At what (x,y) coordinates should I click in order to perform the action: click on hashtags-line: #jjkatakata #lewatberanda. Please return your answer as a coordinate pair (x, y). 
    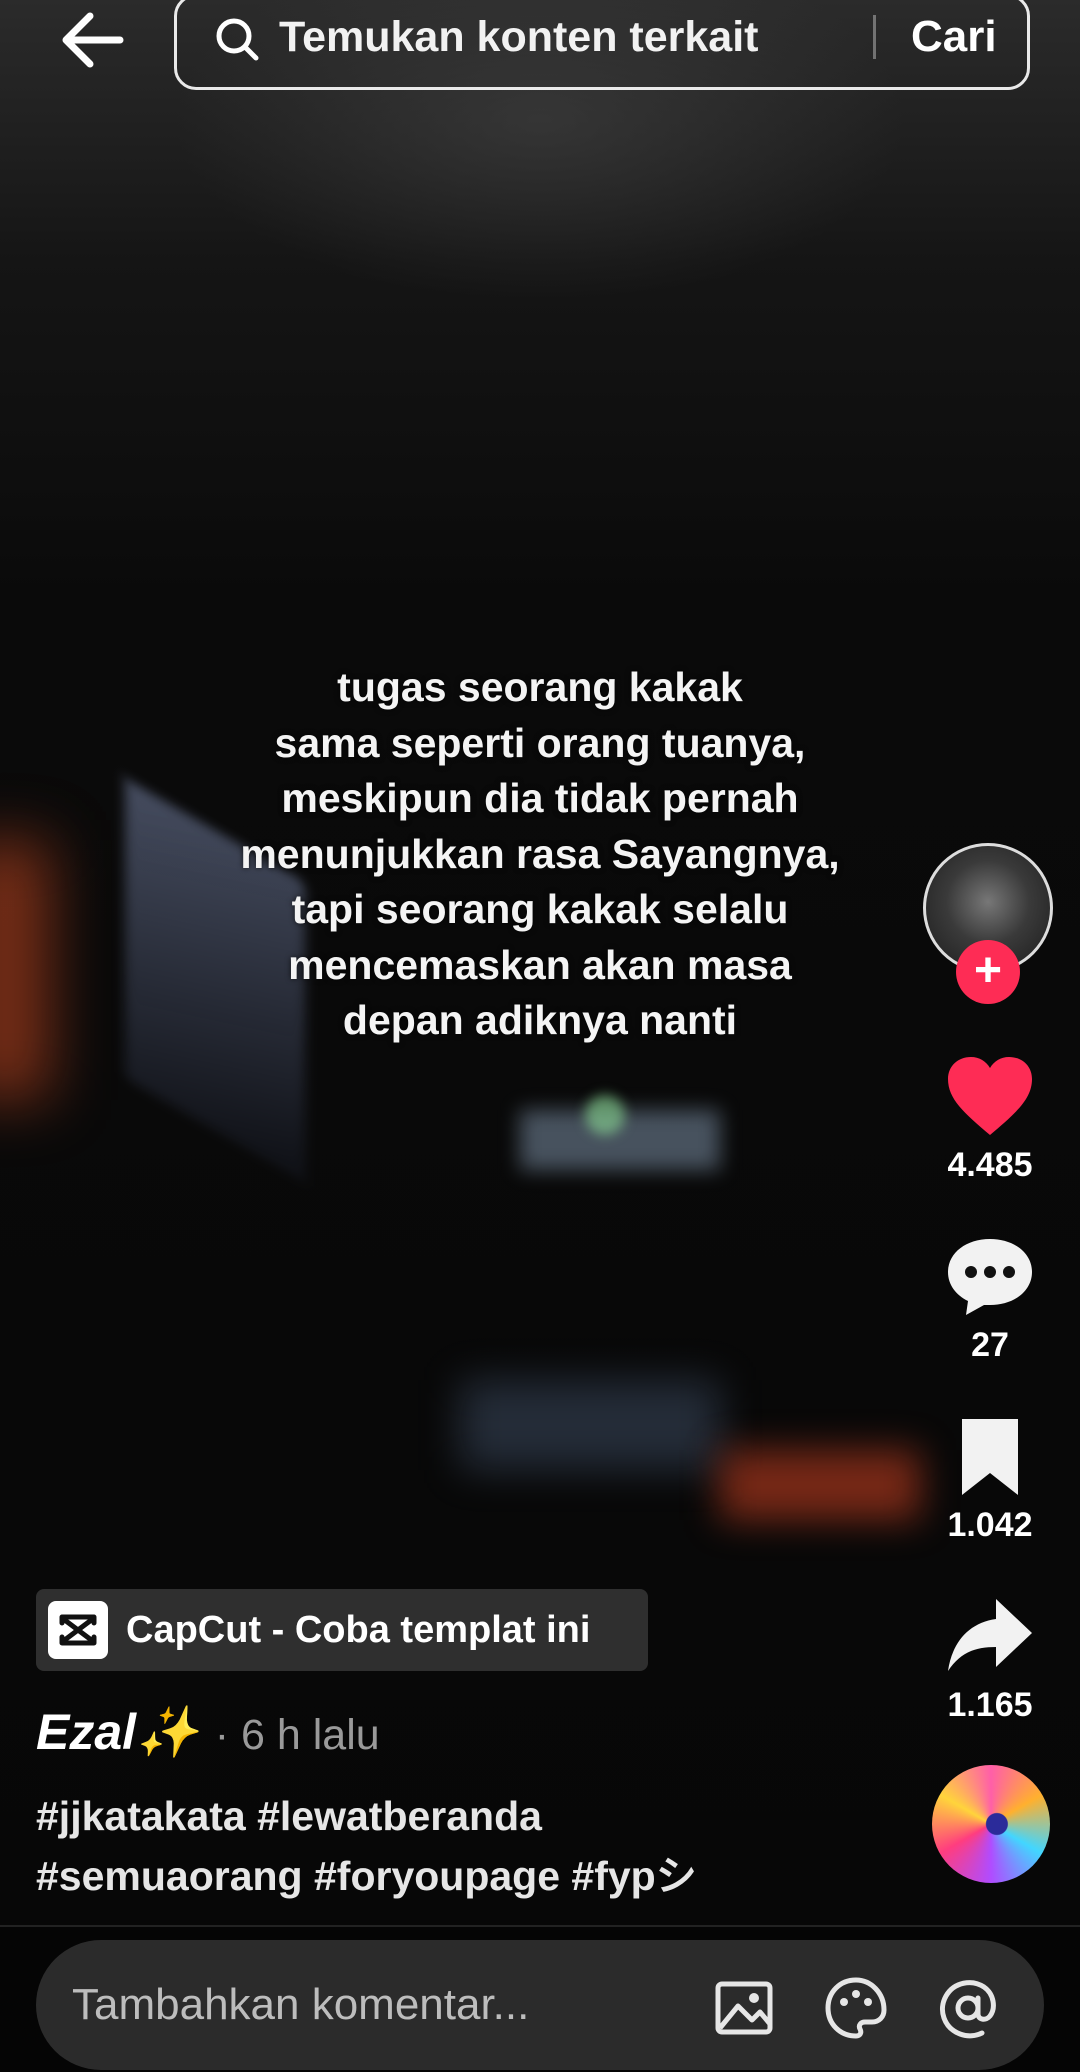
    Looking at the image, I should click on (446, 1816).